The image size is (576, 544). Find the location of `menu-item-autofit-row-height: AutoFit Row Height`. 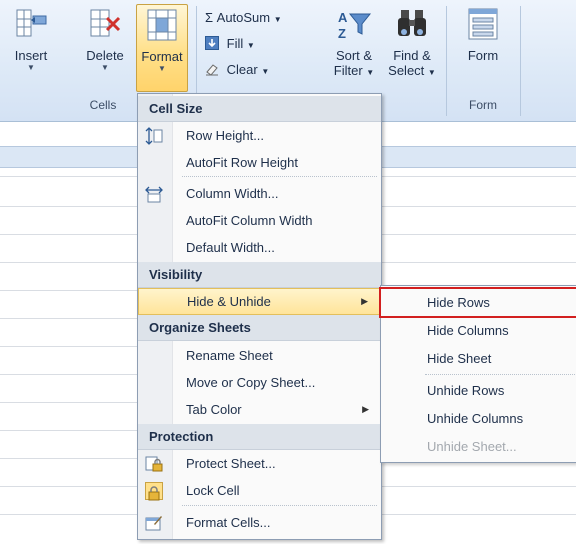

menu-item-autofit-row-height: AutoFit Row Height is located at coordinates (259, 162).